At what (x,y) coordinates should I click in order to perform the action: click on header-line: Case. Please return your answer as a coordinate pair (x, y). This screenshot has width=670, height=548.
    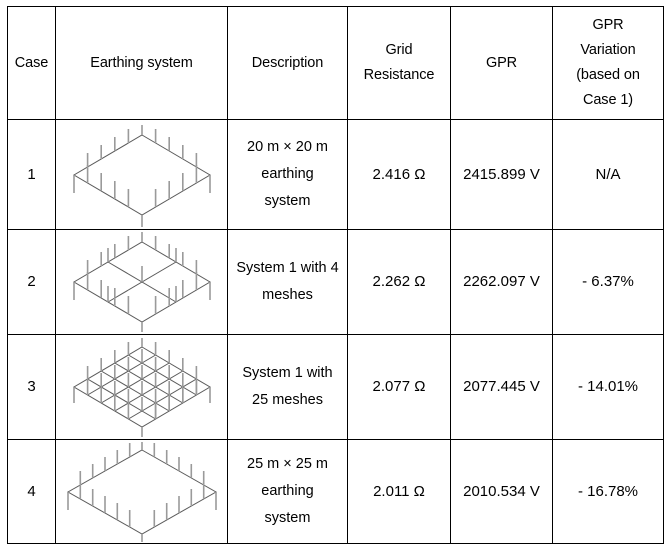
    Looking at the image, I should click on (31, 62).